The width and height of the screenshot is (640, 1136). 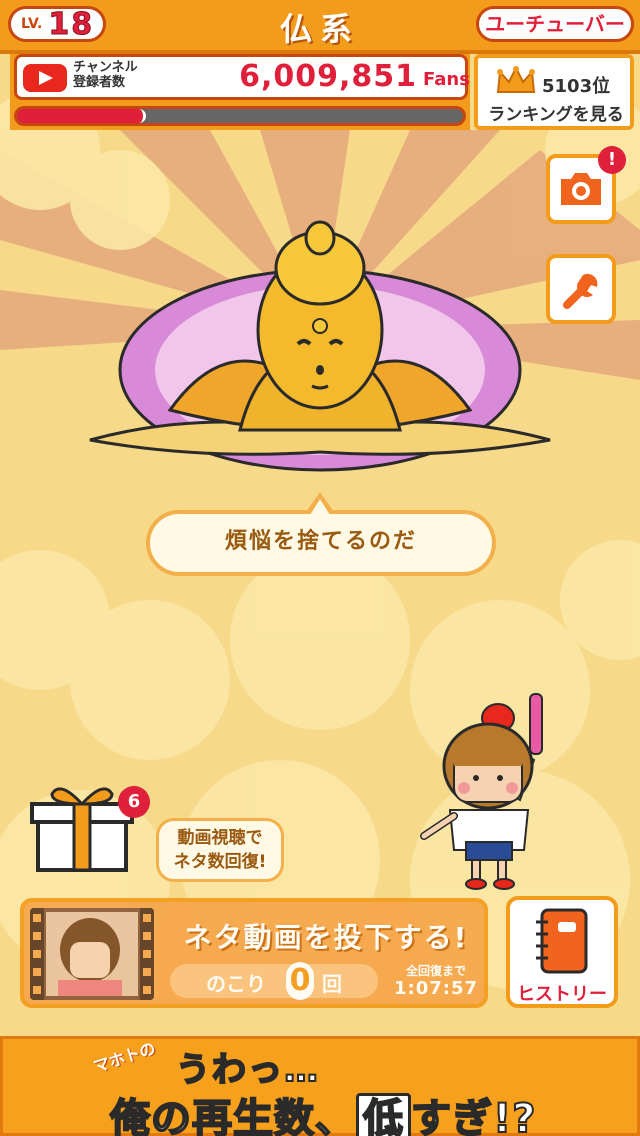 What do you see at coordinates (220, 862) in the screenshot?
I see `gift-hint-line2: ネタ数回復!` at bounding box center [220, 862].